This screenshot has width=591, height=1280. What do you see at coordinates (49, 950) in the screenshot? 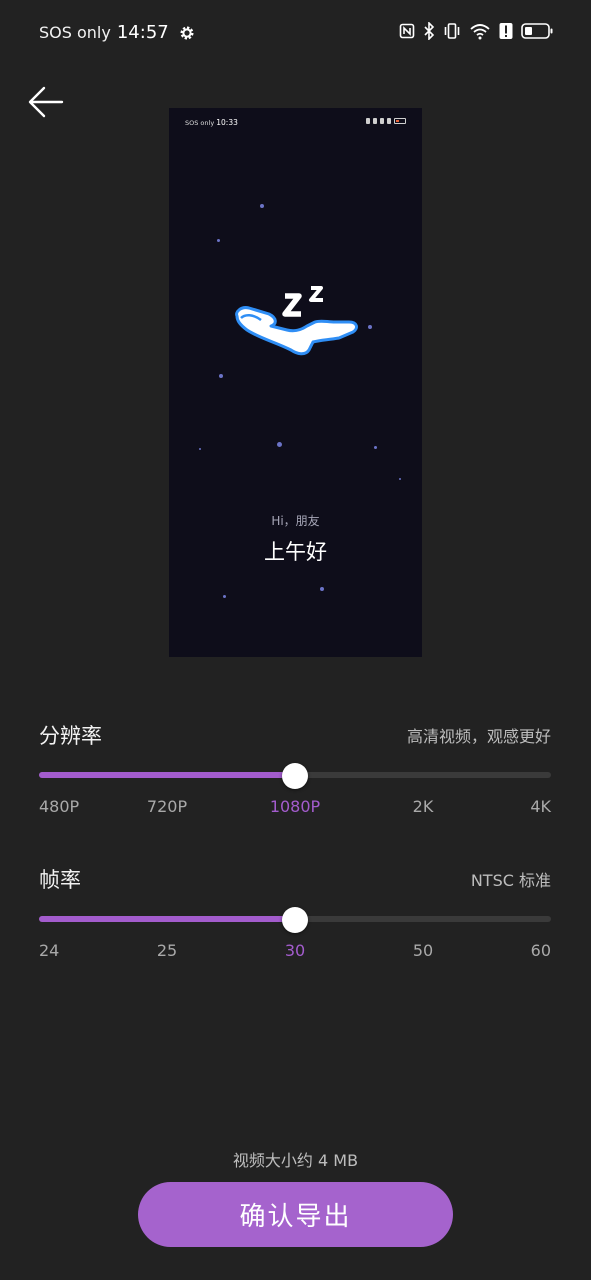
I see `framerate-option: 24` at bounding box center [49, 950].